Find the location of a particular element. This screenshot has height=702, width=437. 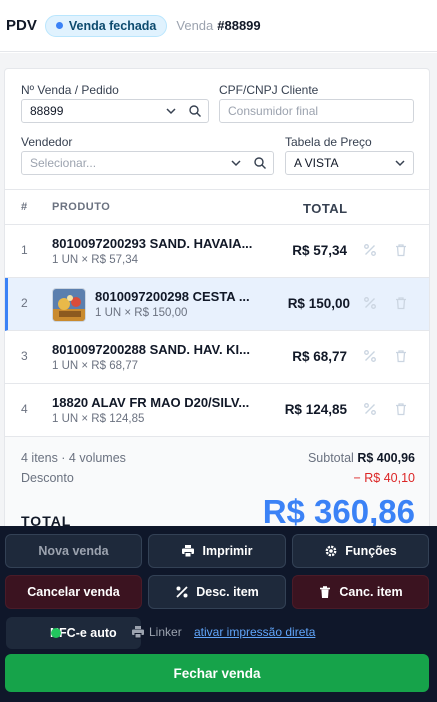

item-discount-label: Desc. item is located at coordinates (227, 592).